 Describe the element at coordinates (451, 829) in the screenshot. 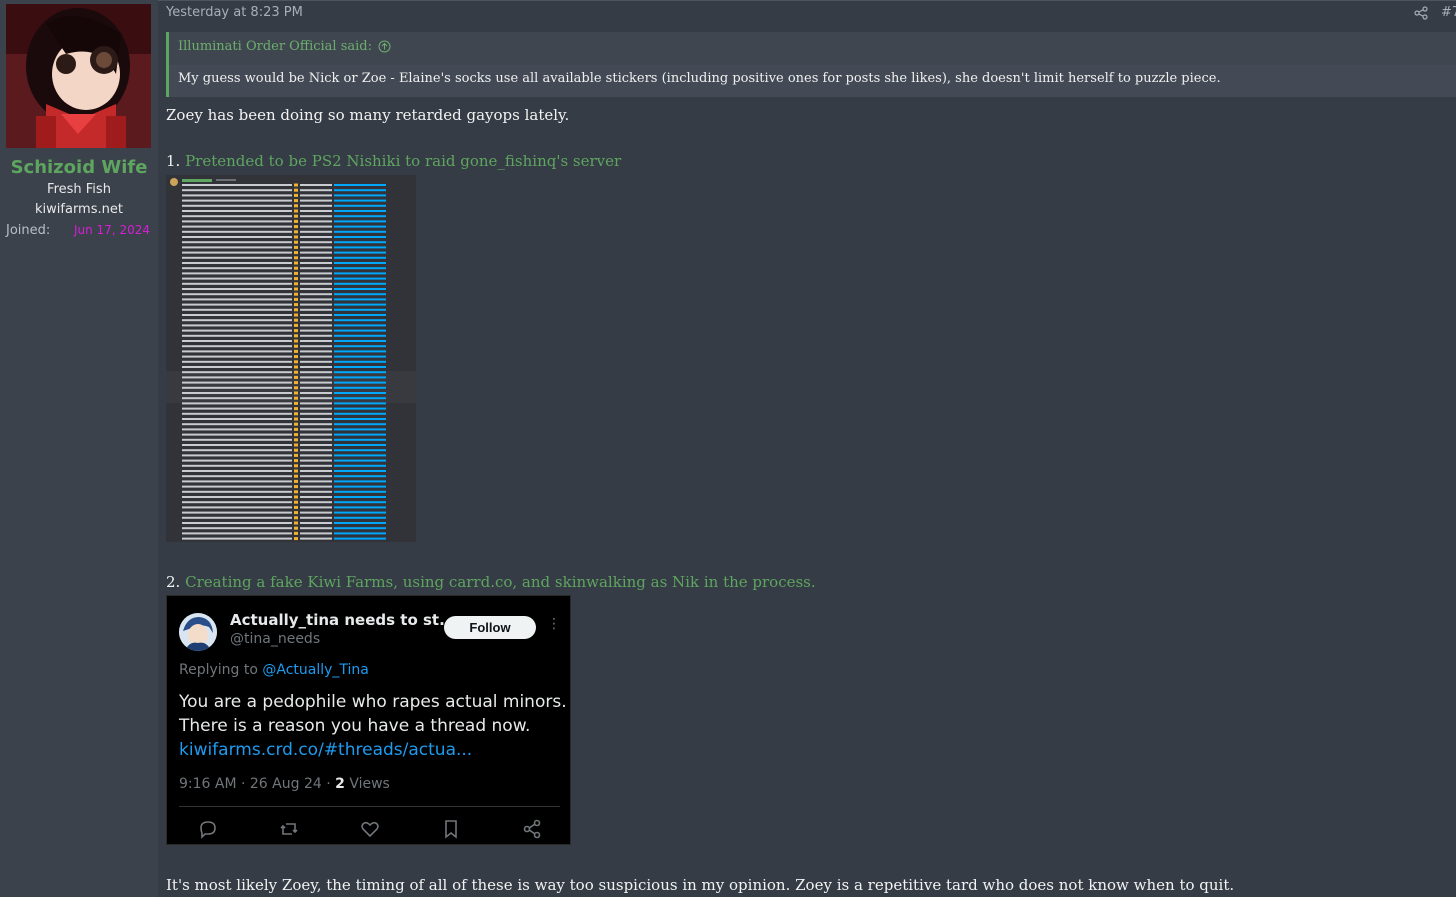

I see `bookmark-icon` at that location.